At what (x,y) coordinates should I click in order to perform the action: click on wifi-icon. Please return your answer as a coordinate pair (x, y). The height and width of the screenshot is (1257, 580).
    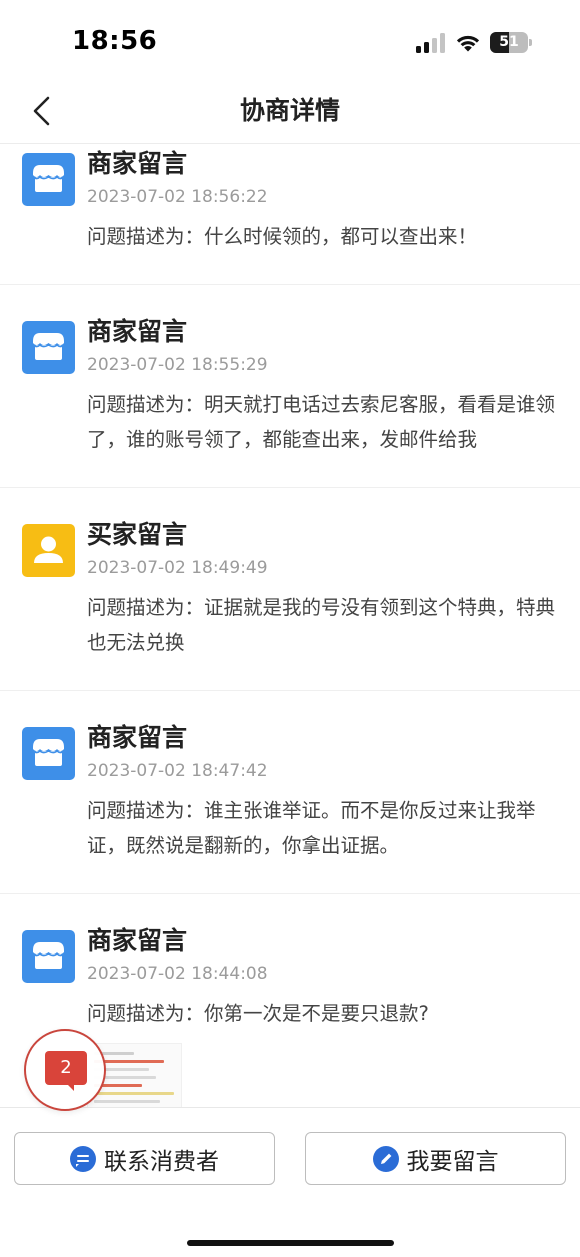
    Looking at the image, I should click on (468, 43).